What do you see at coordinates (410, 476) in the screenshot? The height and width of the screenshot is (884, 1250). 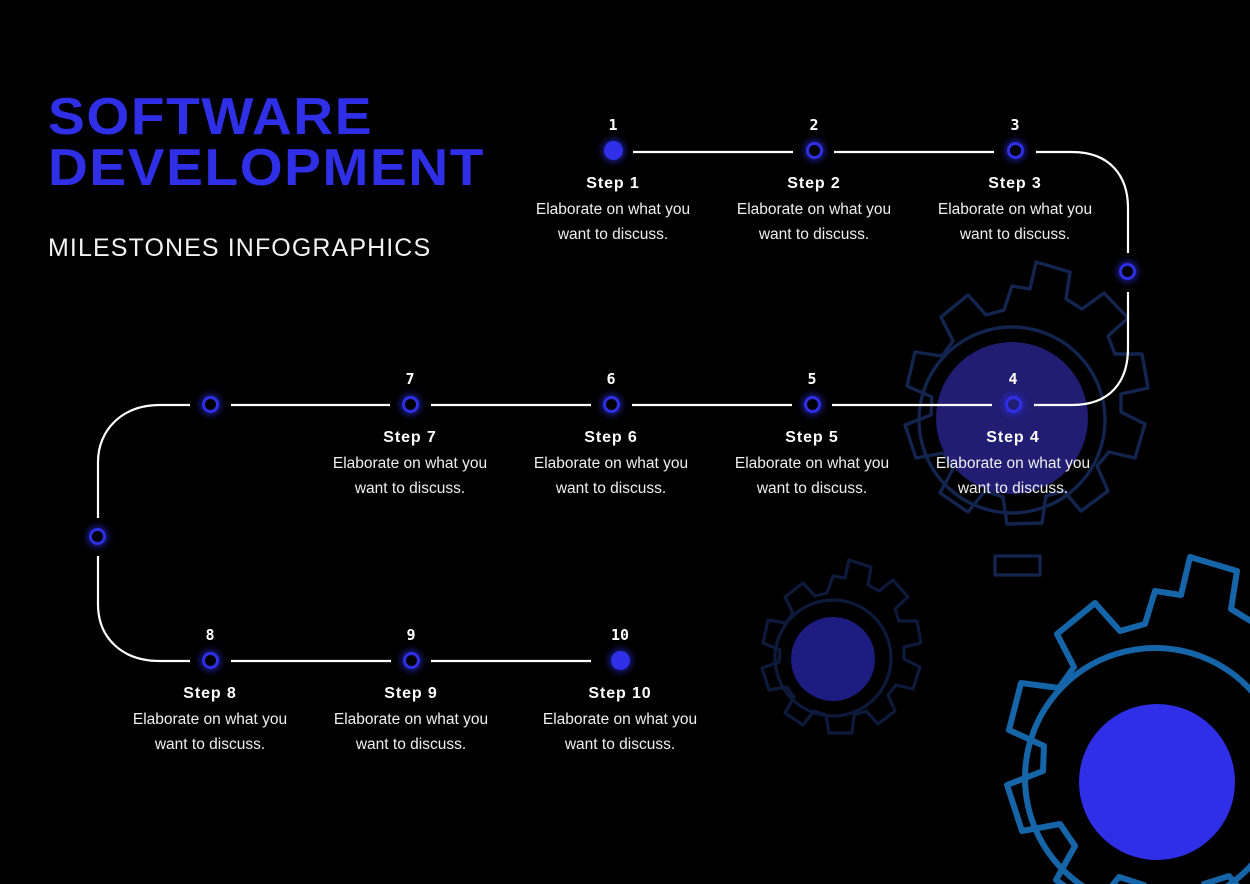 I see `step-desc-7: Elaborate on what you want to discuss.` at bounding box center [410, 476].